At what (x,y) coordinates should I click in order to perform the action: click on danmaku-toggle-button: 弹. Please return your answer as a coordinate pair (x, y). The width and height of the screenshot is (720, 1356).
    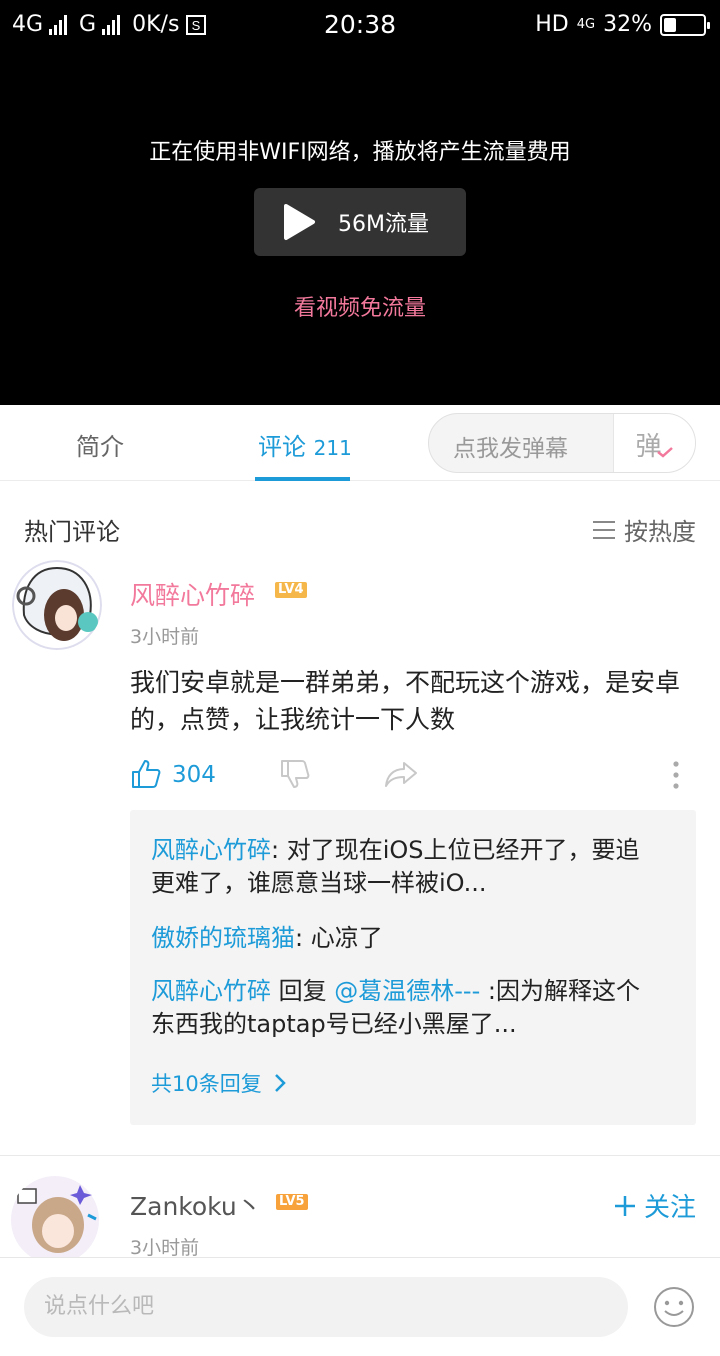
    Looking at the image, I should click on (654, 443).